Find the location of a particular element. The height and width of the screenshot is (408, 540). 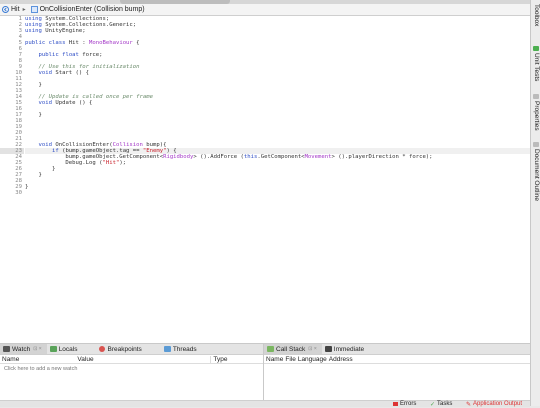

column-address: Address is located at coordinates (340, 359).